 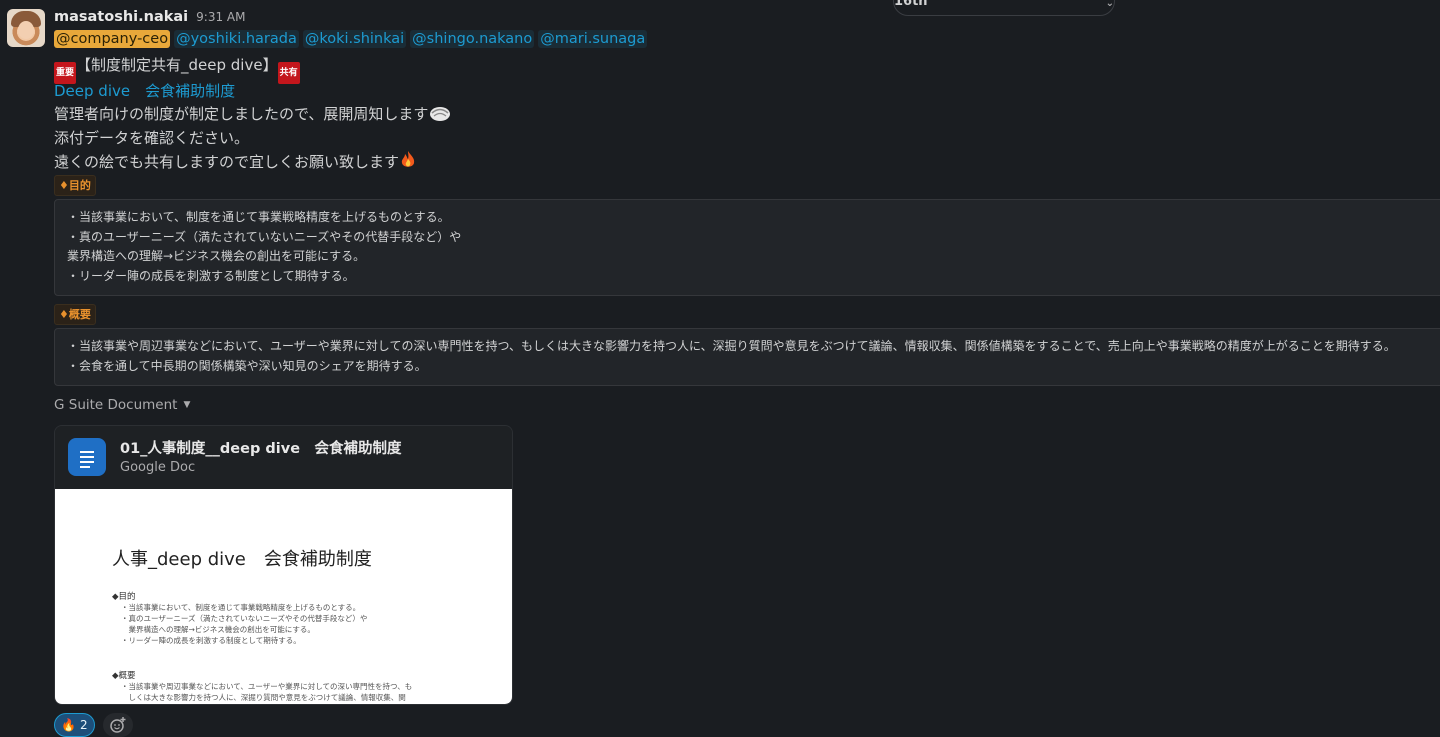 I want to click on preview-heading-overview: ◆概要, so click(x=124, y=676).